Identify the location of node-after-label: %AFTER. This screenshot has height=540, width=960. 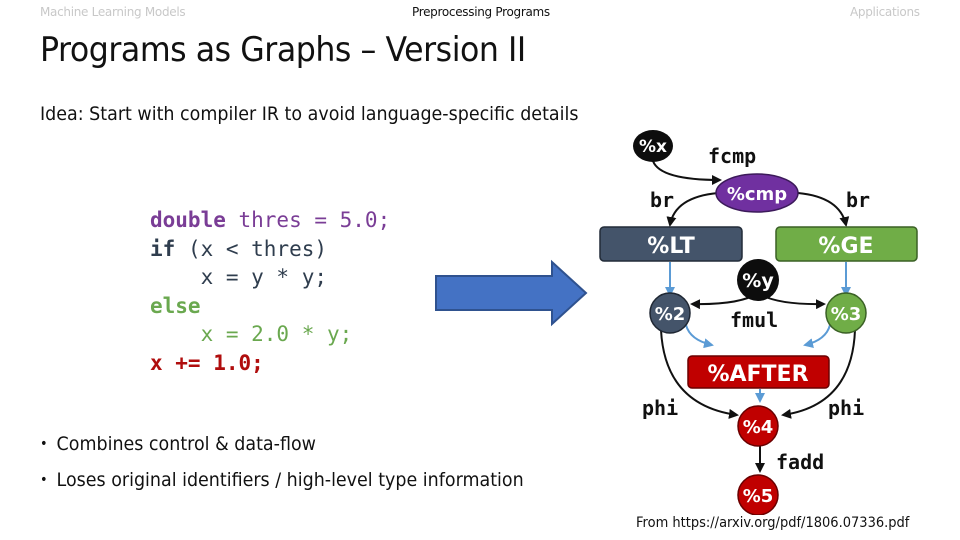
(757, 374).